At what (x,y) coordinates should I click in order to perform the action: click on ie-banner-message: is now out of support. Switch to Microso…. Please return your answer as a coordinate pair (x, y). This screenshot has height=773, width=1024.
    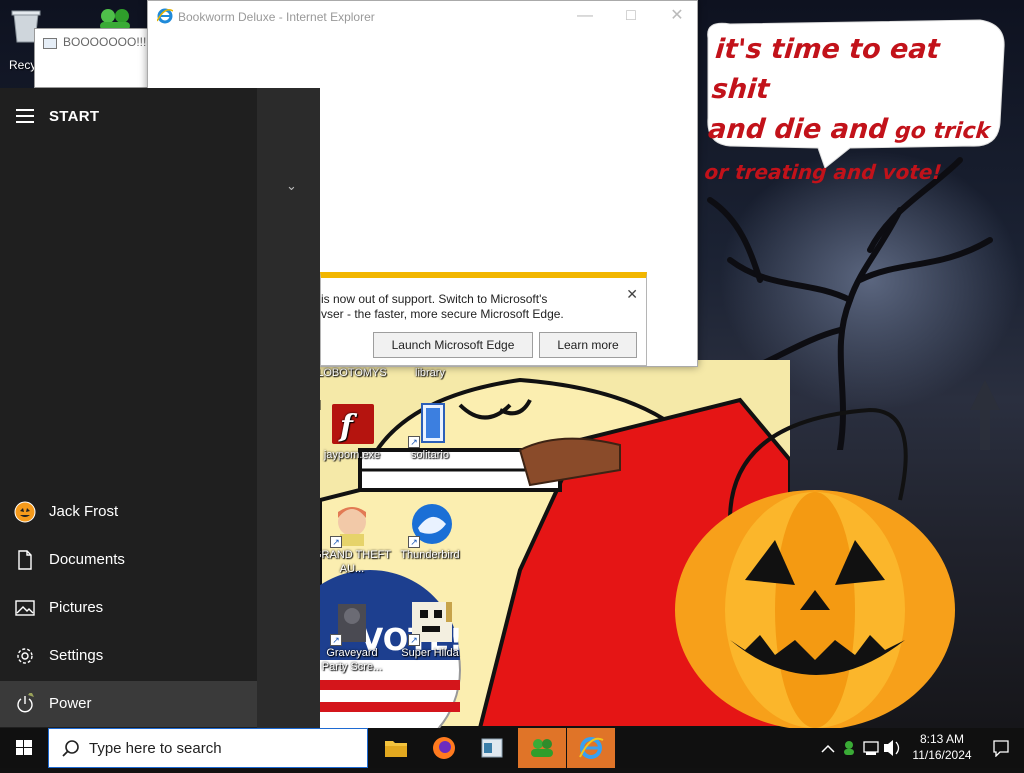
    Looking at the image, I should click on (442, 306).